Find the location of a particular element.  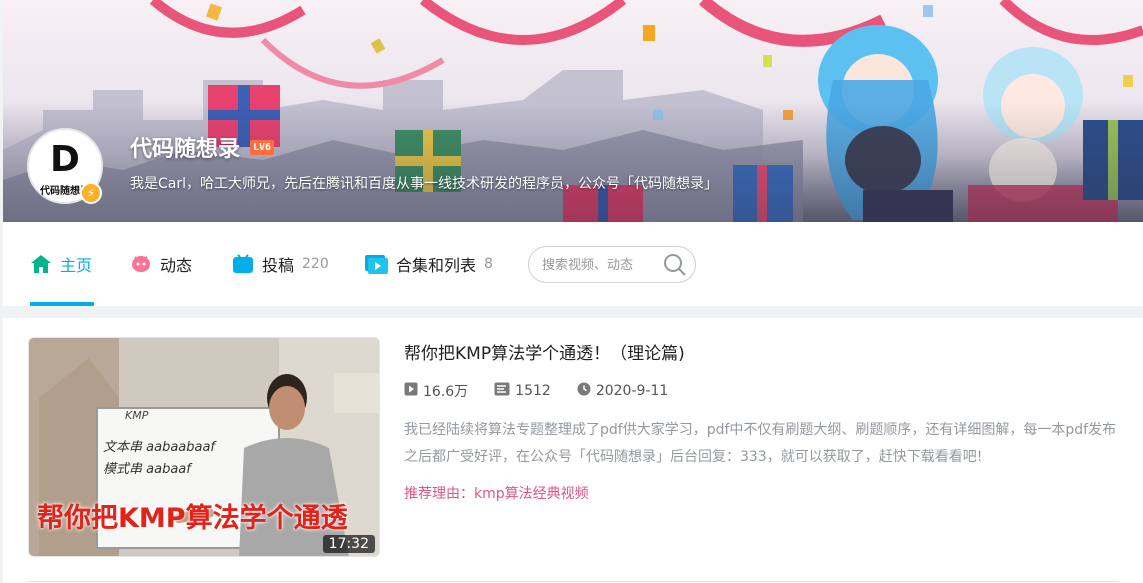

play-count-value: 16.6万 is located at coordinates (446, 392).